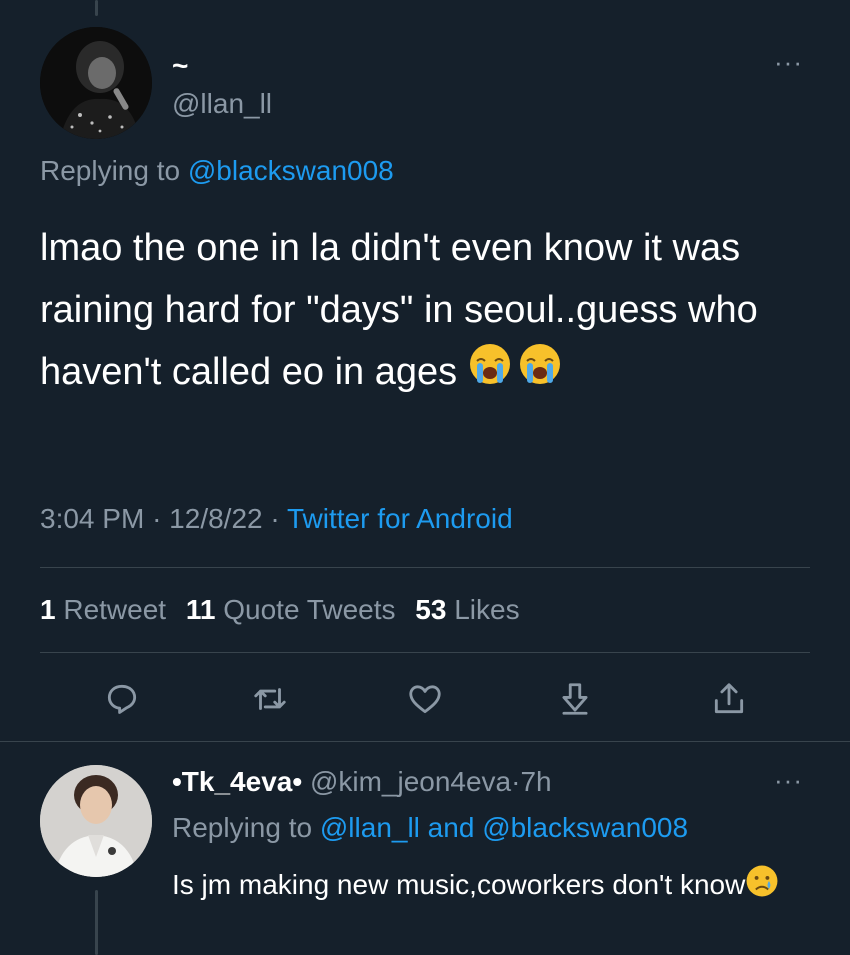 The image size is (850, 955). Describe the element at coordinates (309, 609) in the screenshot. I see `quotes-label: Quote Tweets` at that location.